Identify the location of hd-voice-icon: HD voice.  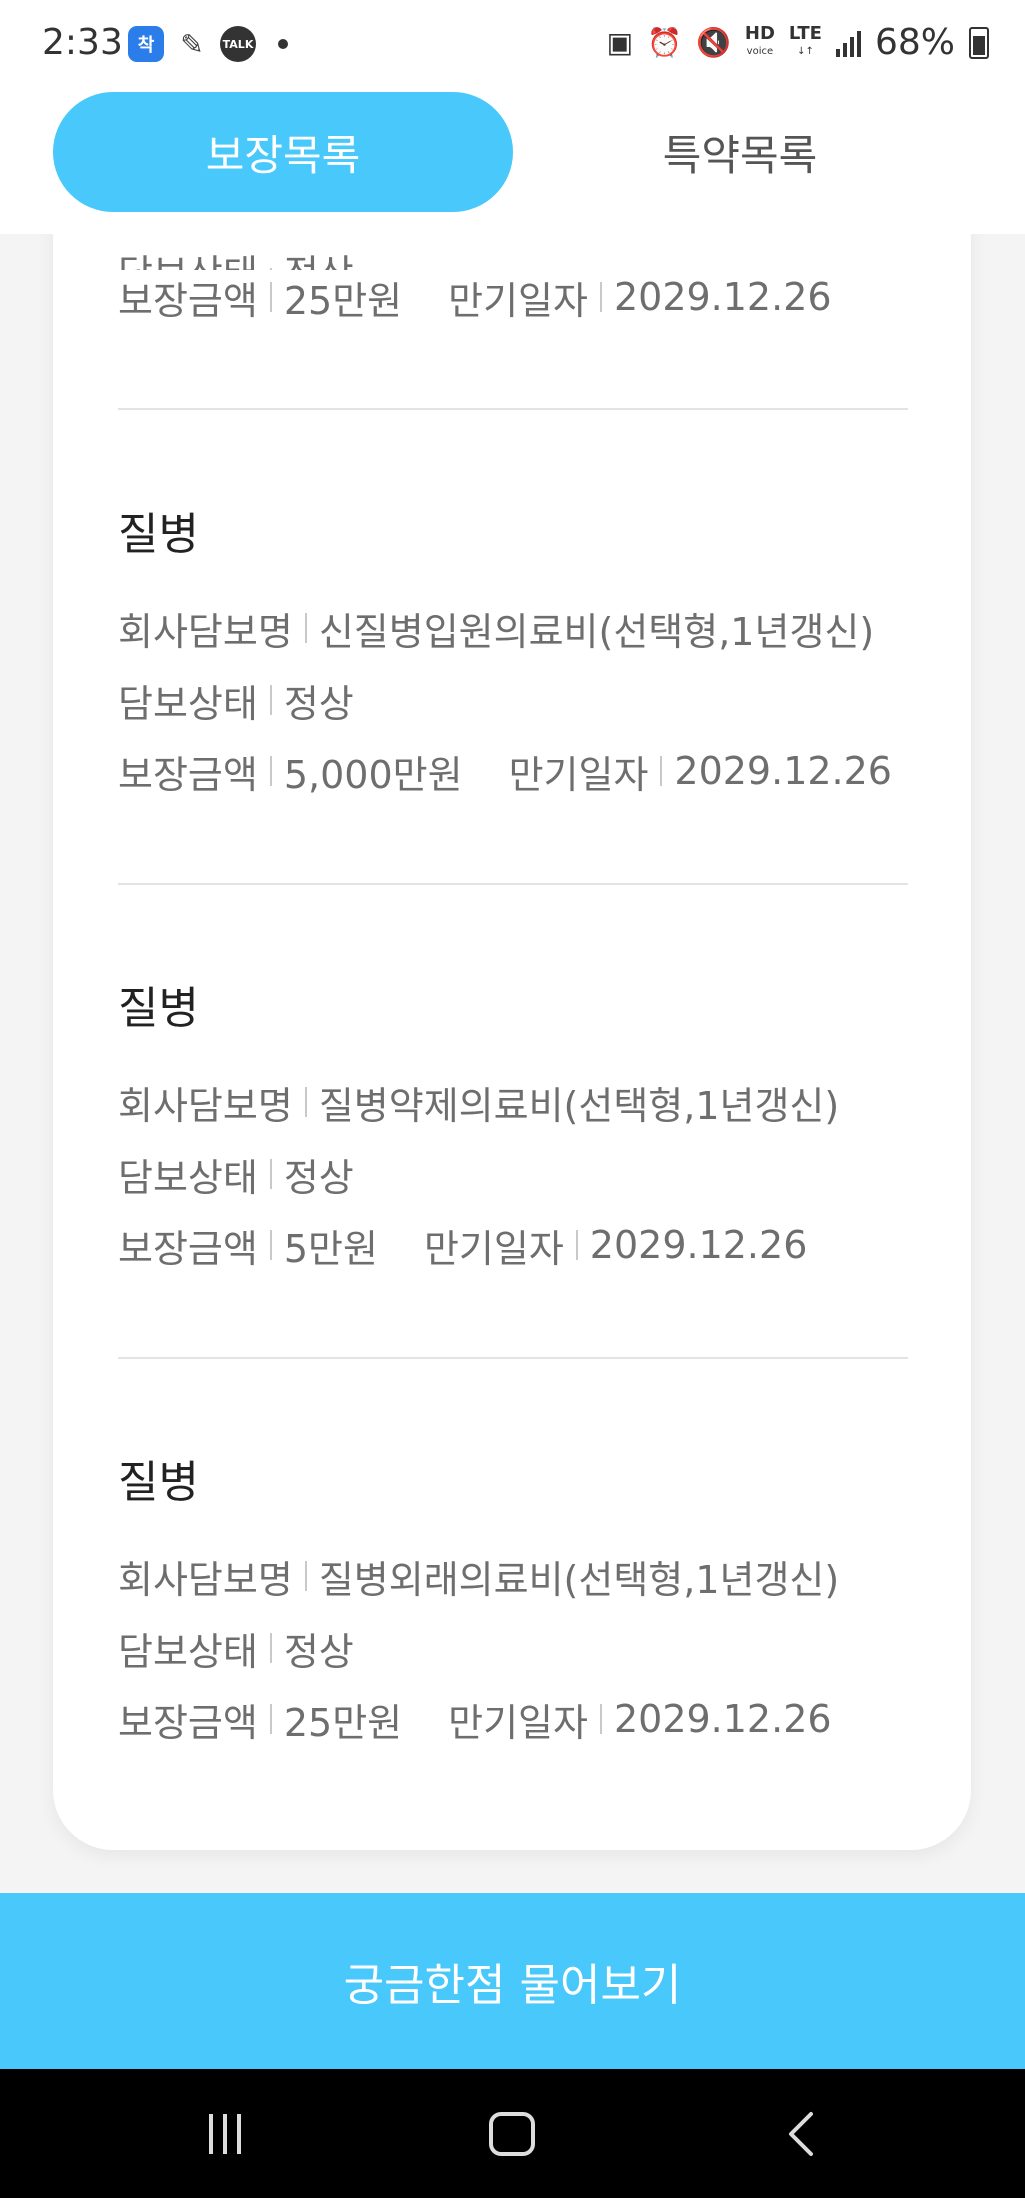
(759, 39).